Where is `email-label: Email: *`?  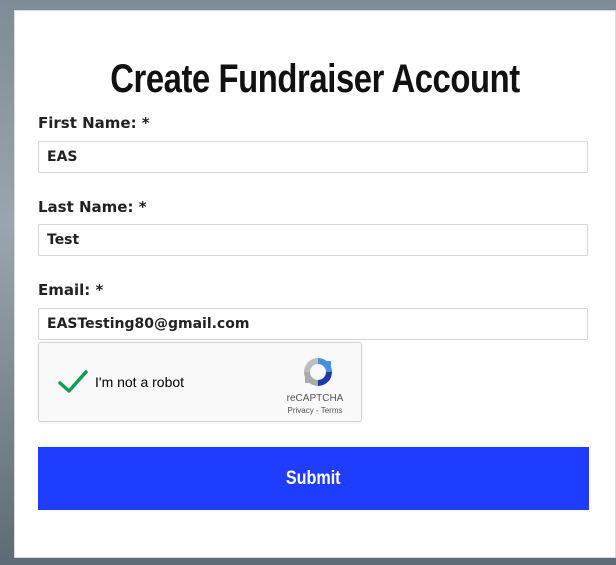 email-label: Email: * is located at coordinates (71, 290).